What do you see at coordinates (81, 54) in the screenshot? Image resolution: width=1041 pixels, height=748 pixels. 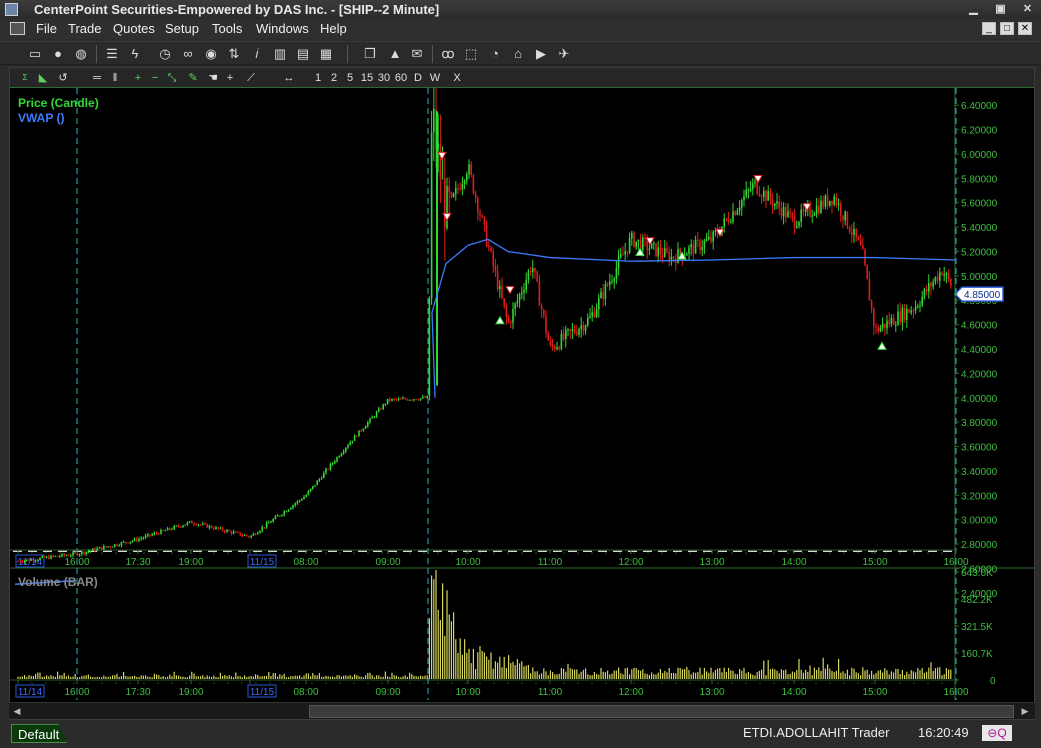 I see `globe-icon: ◍` at bounding box center [81, 54].